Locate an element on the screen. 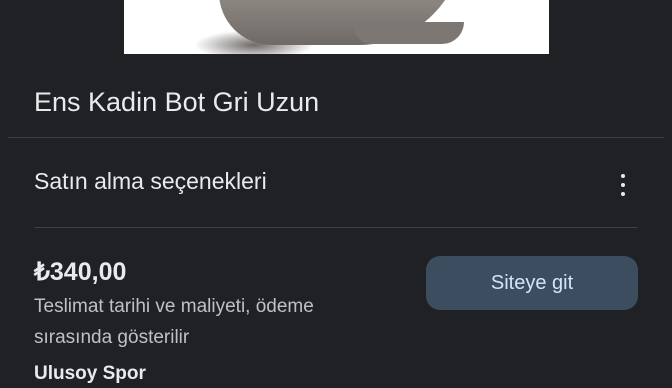 The height and width of the screenshot is (388, 672). product-title: Ens Kadin Bot Gri Uzun is located at coordinates (177, 102).